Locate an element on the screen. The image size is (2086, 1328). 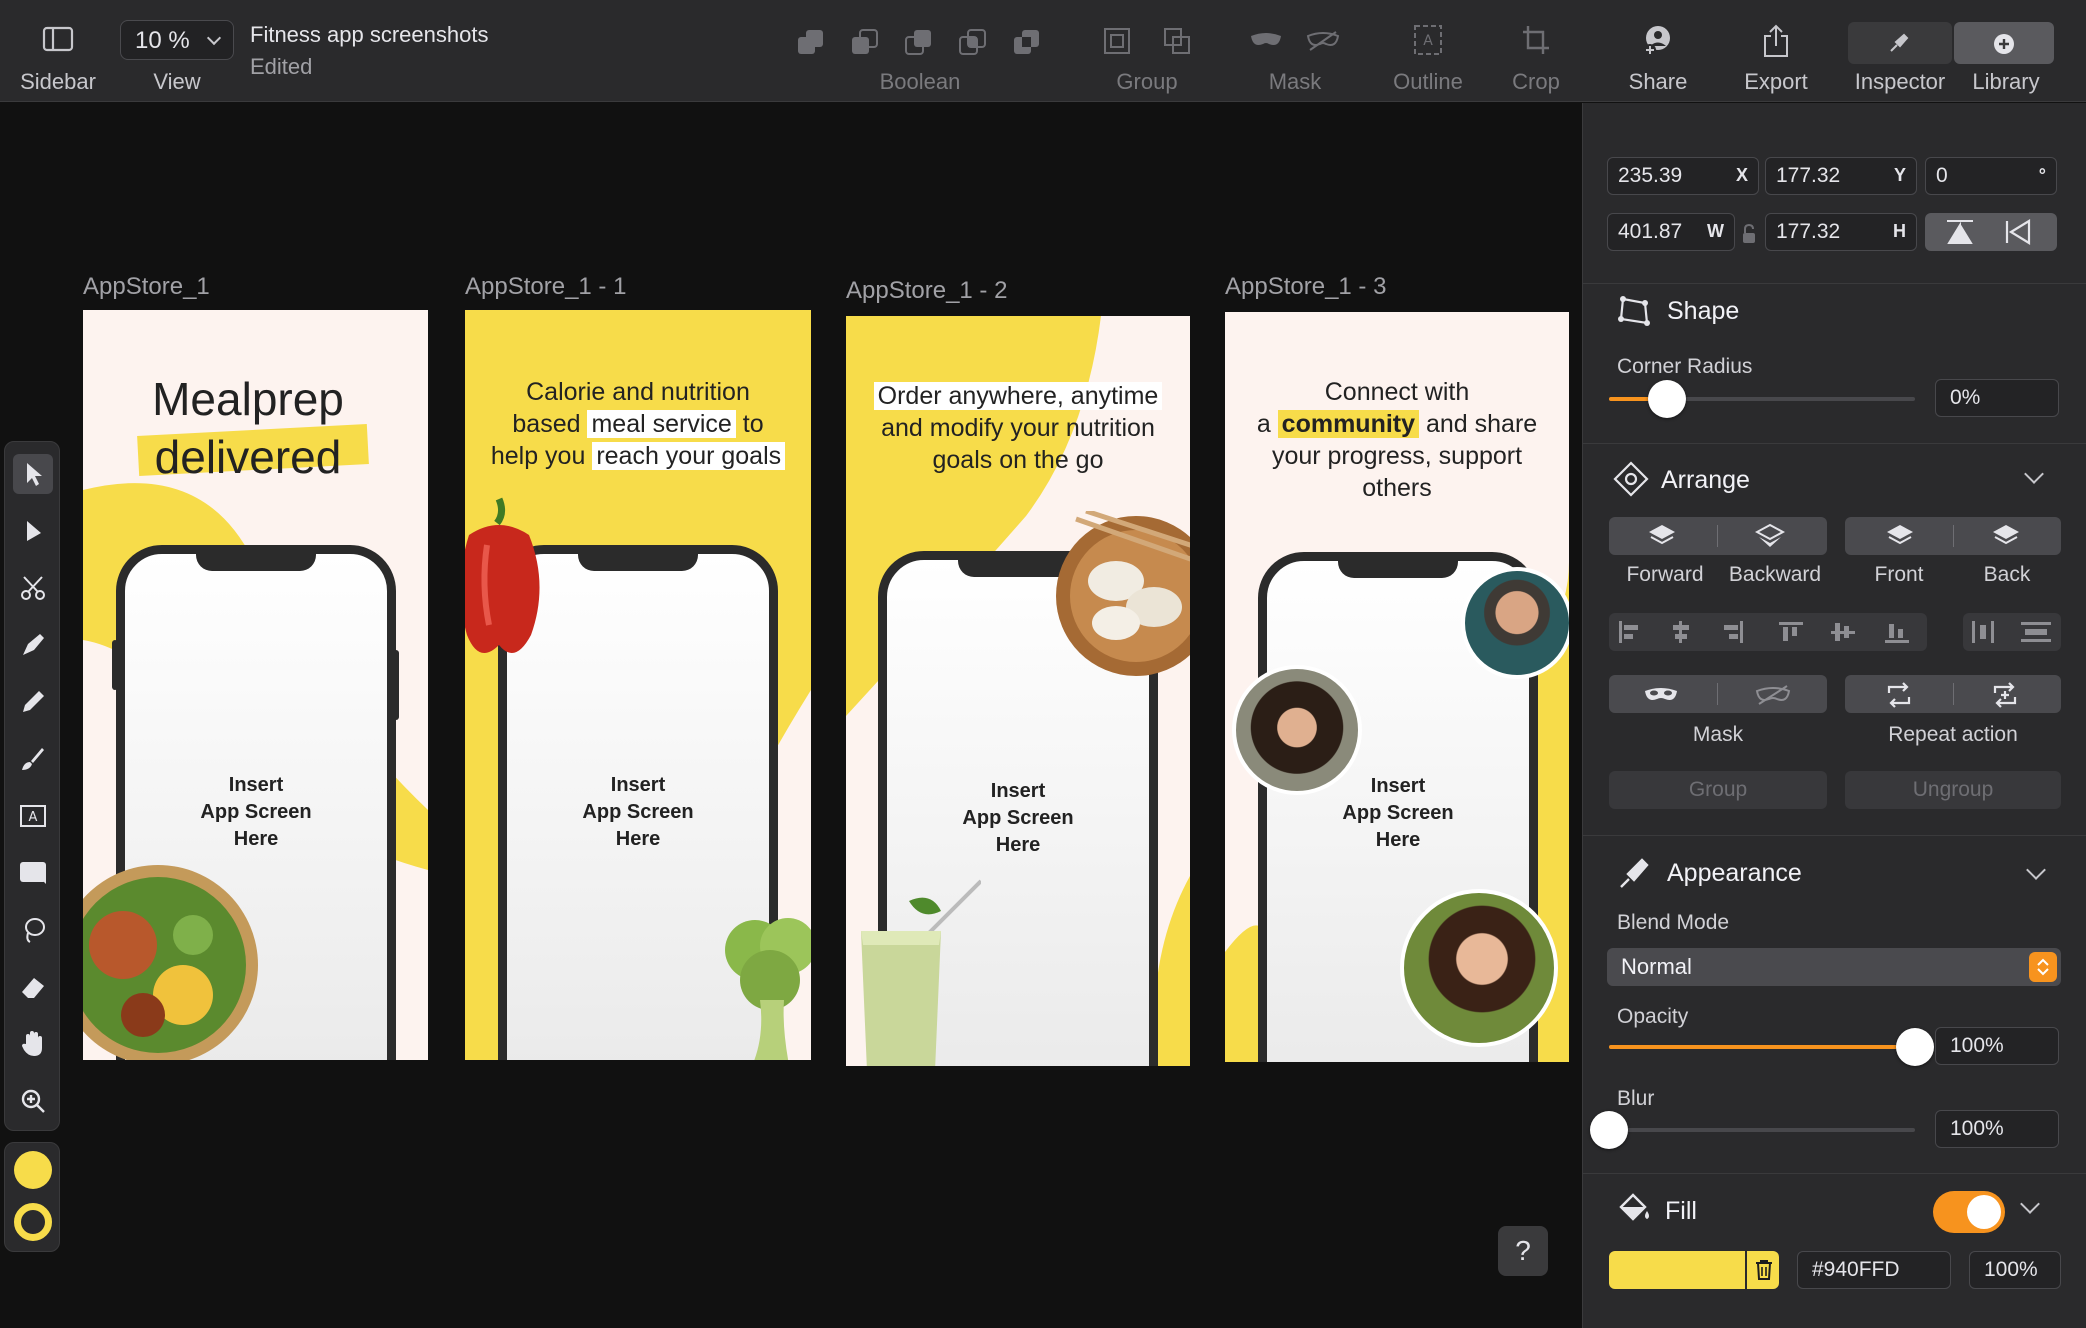
align-left-icon is located at coordinates (1629, 632).